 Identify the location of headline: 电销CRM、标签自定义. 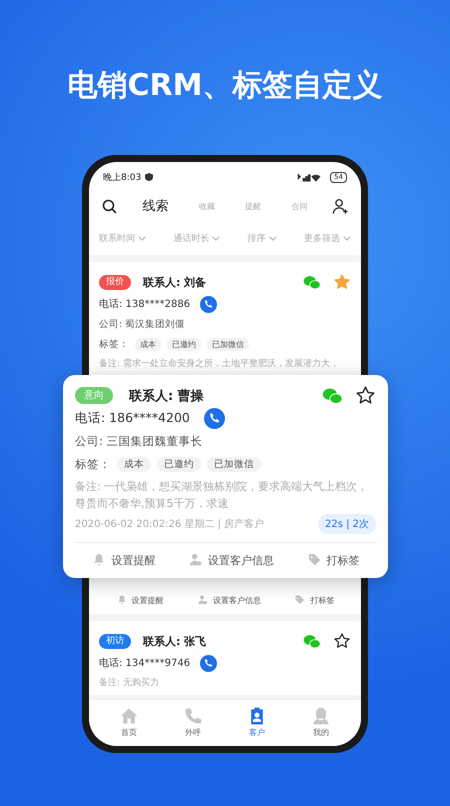
(225, 86).